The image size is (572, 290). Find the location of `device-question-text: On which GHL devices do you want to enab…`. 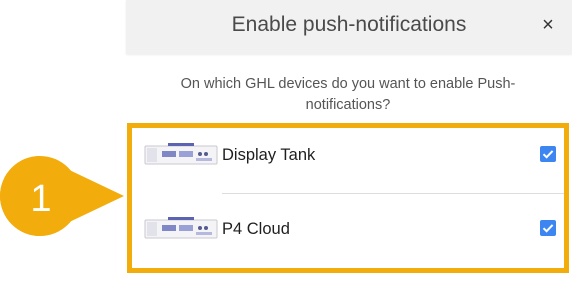

device-question-text: On which GHL devices do you want to enab… is located at coordinates (348, 94).